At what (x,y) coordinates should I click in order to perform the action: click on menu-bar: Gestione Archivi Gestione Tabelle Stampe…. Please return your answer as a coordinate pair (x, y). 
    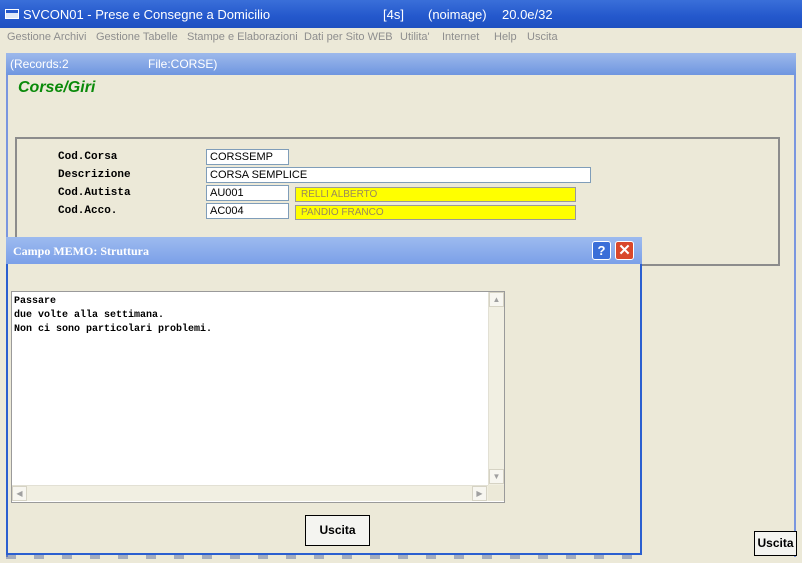
    Looking at the image, I should click on (401, 37).